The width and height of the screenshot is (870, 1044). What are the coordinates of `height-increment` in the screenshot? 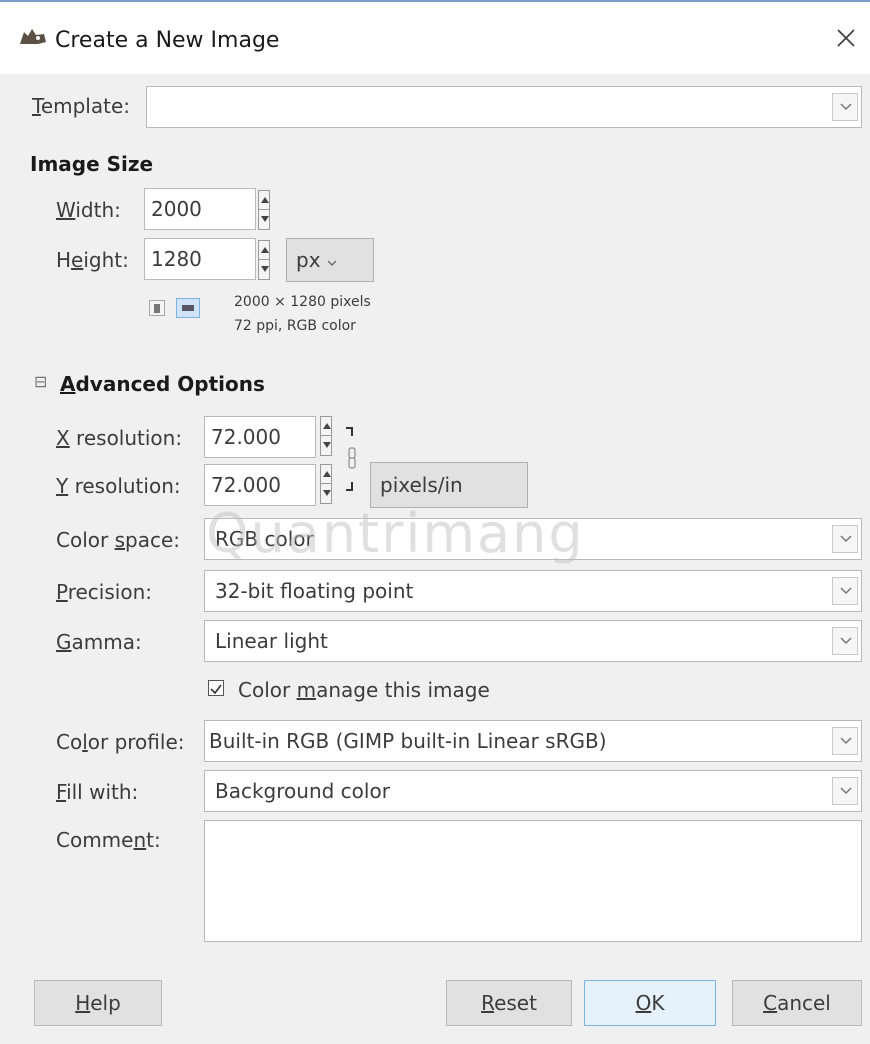 It's located at (264, 250).